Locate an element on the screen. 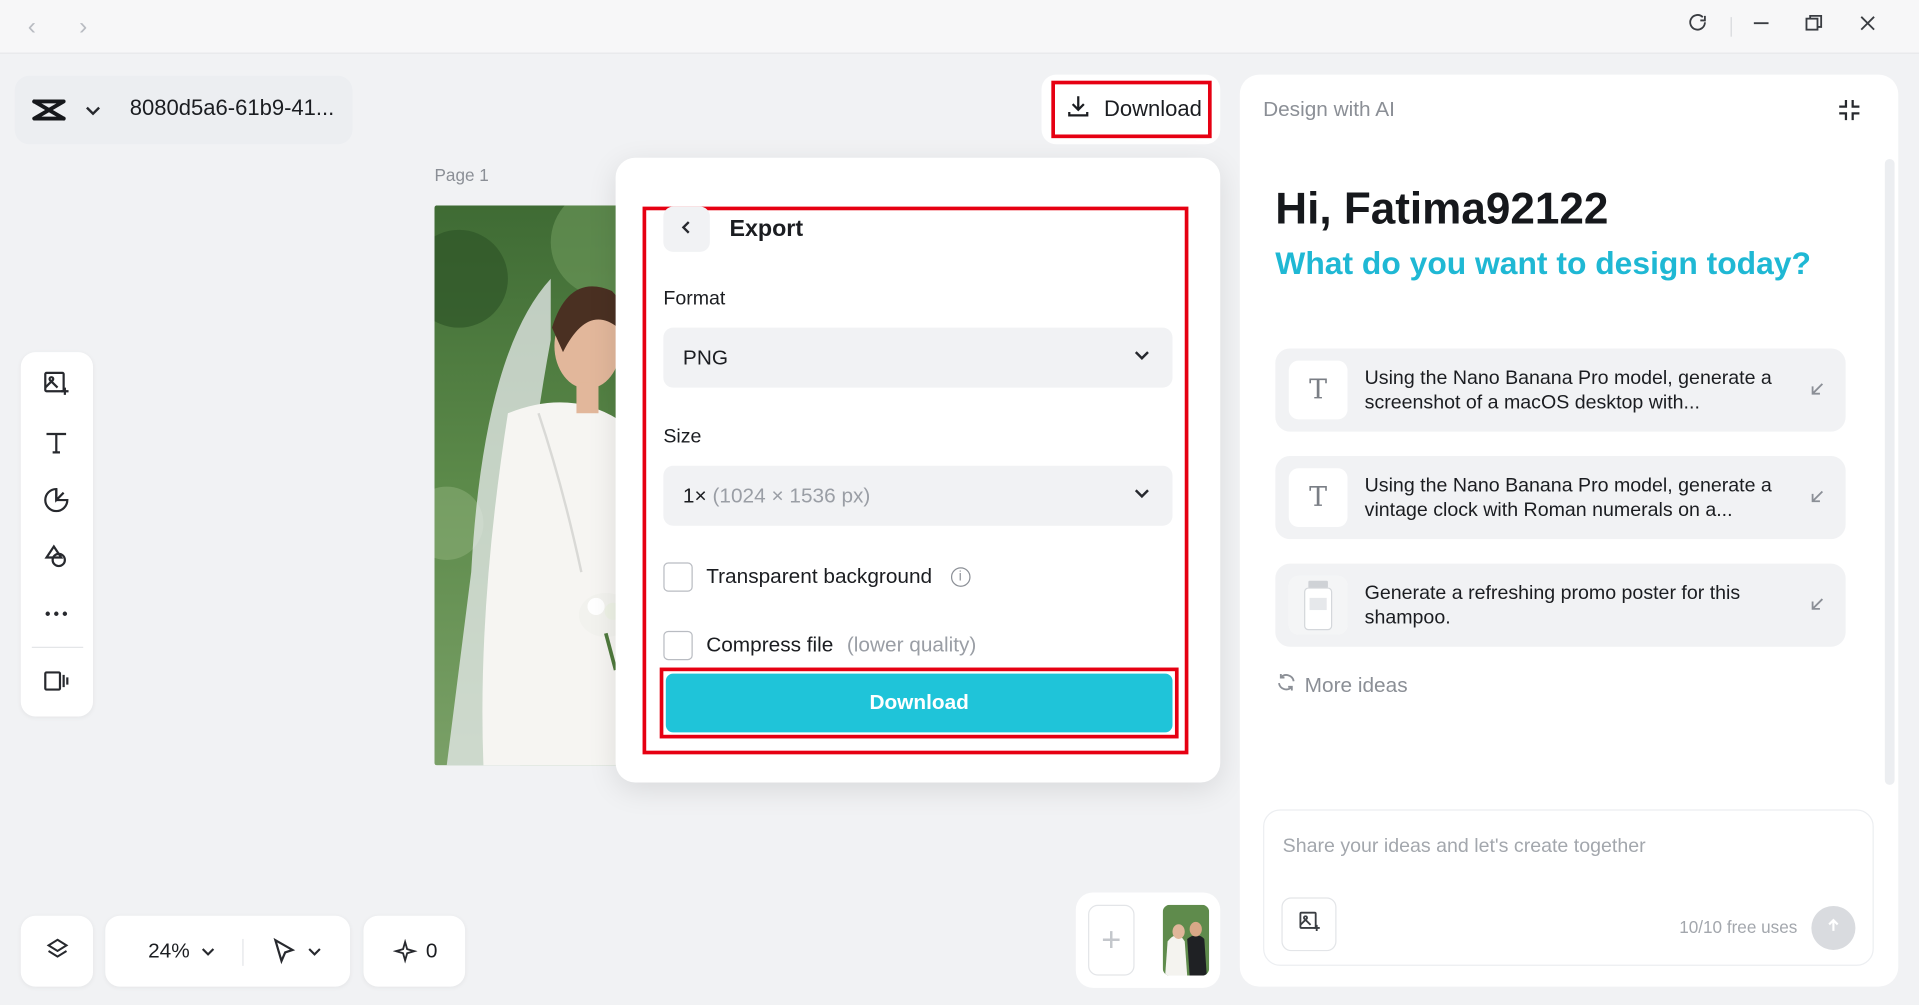 Image resolution: width=1919 pixels, height=1005 pixels. send-button is located at coordinates (1833, 927).